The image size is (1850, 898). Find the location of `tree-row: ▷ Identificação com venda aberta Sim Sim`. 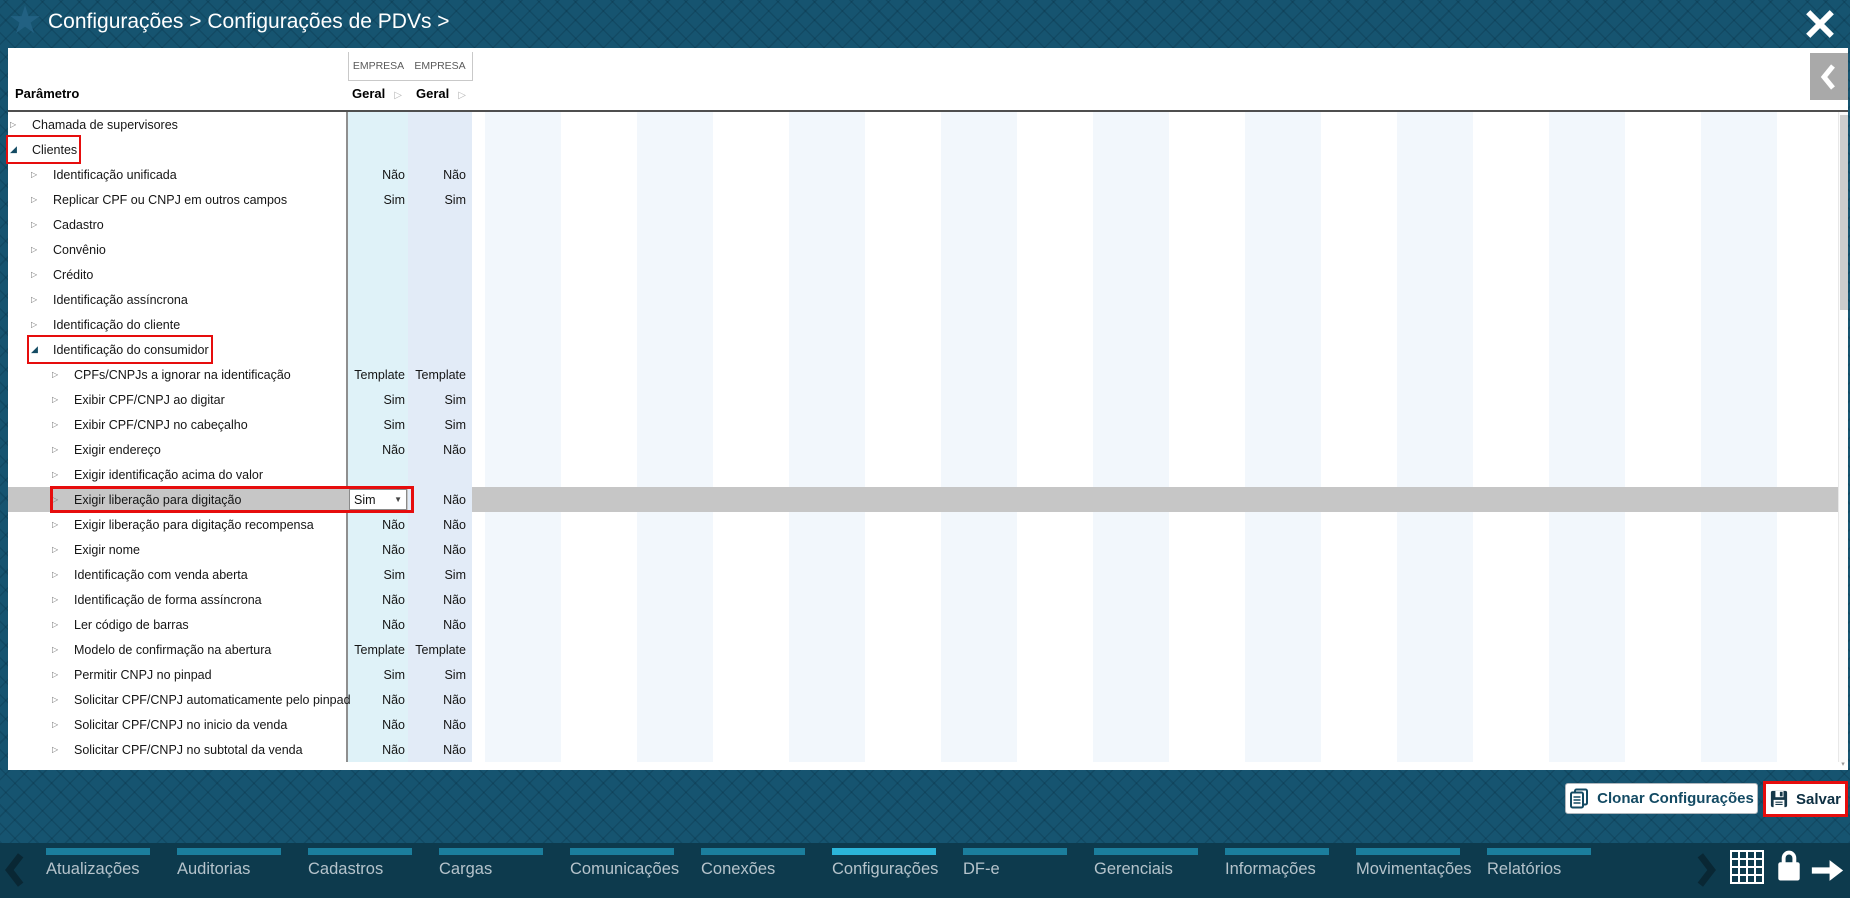

tree-row: ▷ Identificação com venda aberta Sim Sim is located at coordinates (928, 574).